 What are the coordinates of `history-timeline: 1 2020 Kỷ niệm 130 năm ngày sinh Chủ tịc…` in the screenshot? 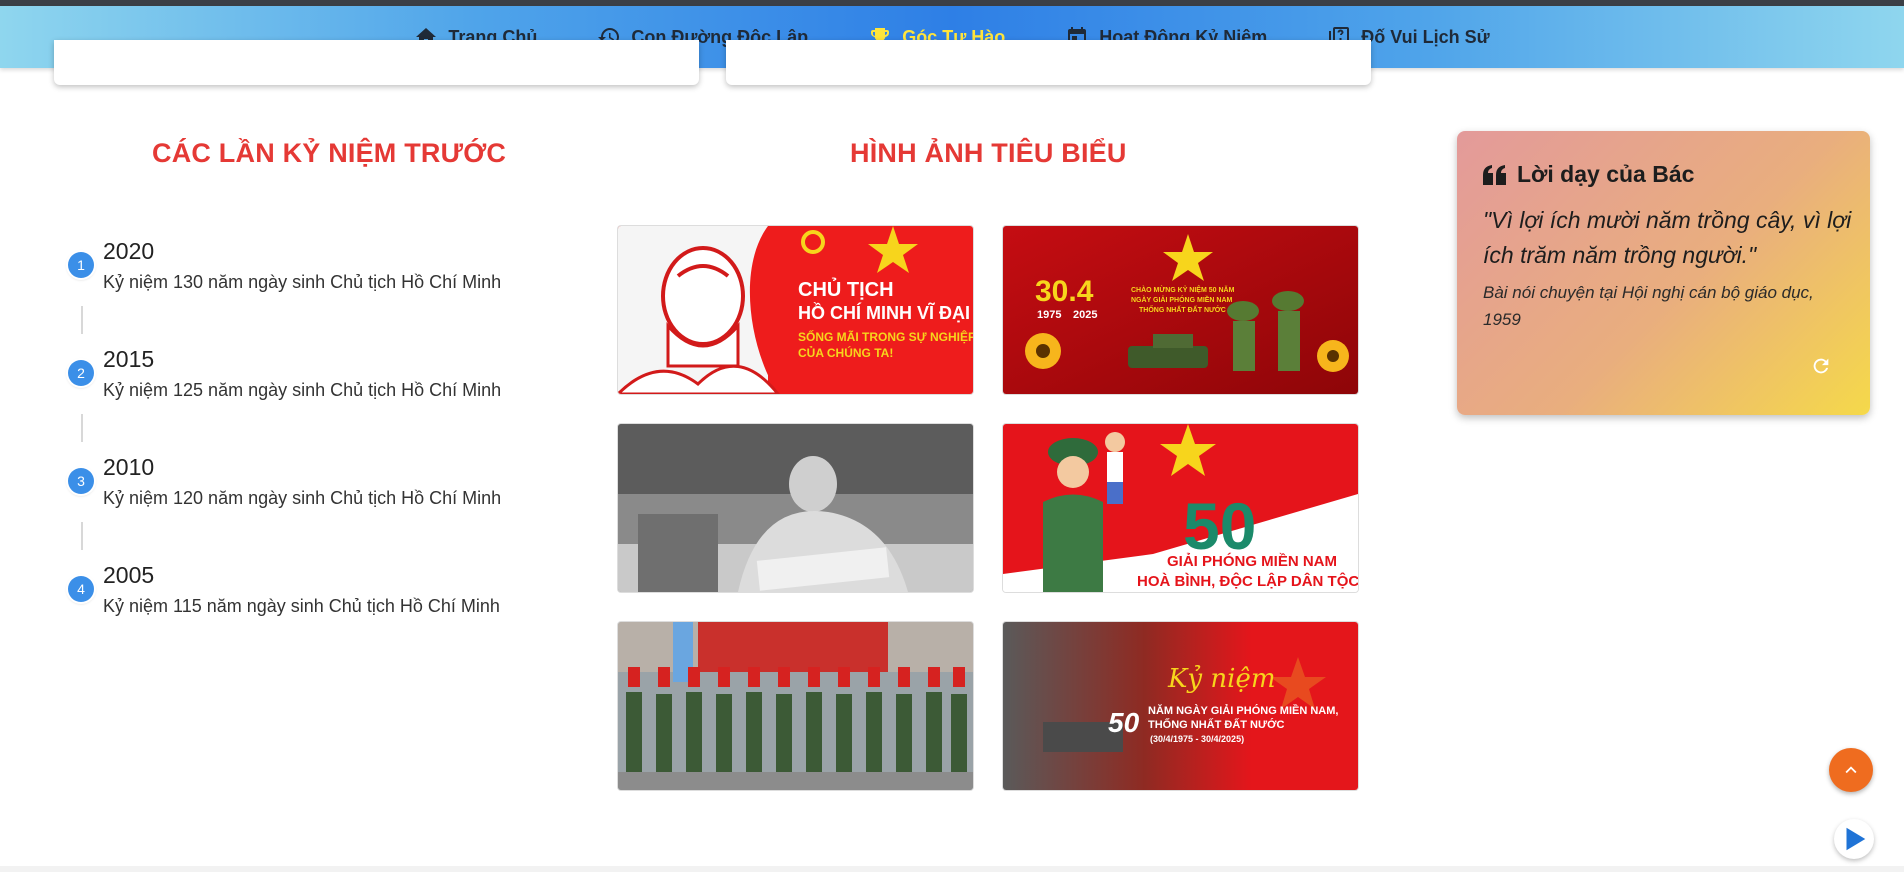 It's located at (304, 446).